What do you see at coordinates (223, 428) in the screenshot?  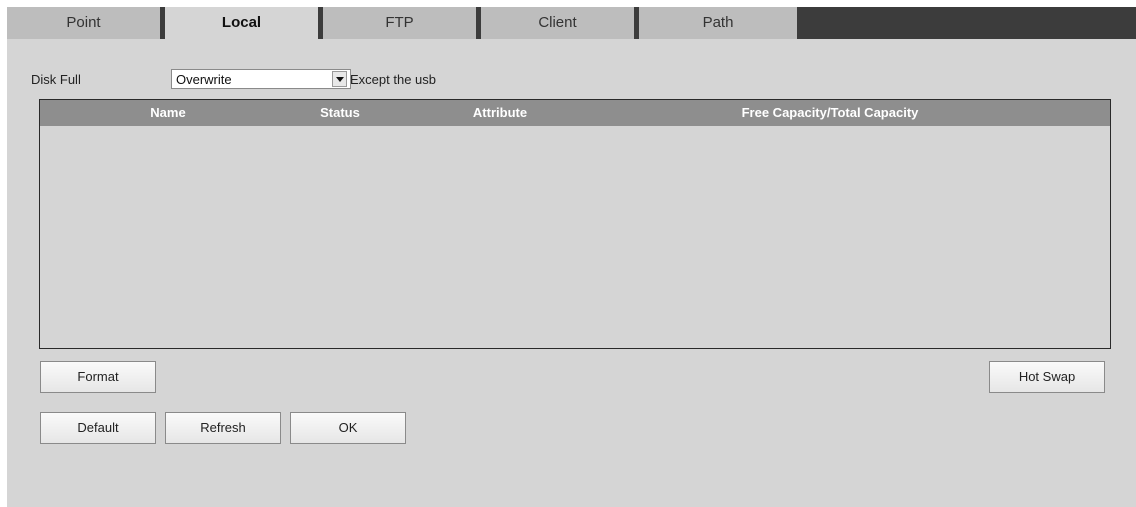 I see `refresh-button: Refresh` at bounding box center [223, 428].